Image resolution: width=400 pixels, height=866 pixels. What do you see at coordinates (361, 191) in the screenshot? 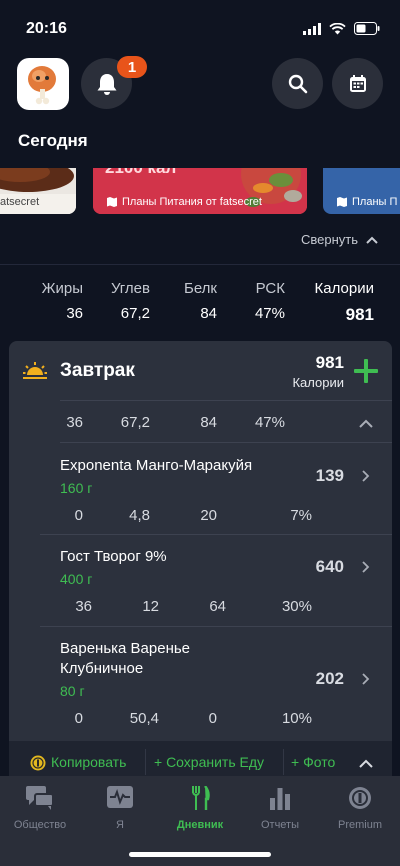
I see `promo-card-3: Планы П` at bounding box center [361, 191].